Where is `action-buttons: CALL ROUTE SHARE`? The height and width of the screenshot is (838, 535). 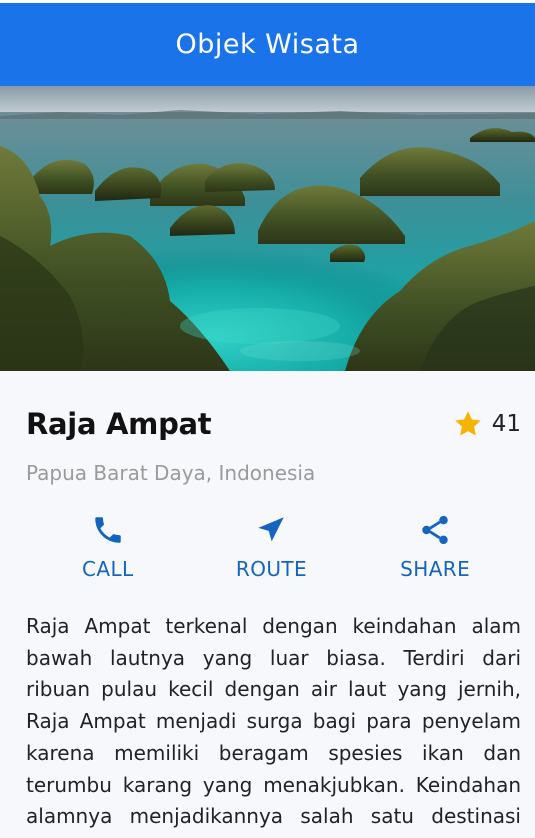 action-buttons: CALL ROUTE SHARE is located at coordinates (273, 547).